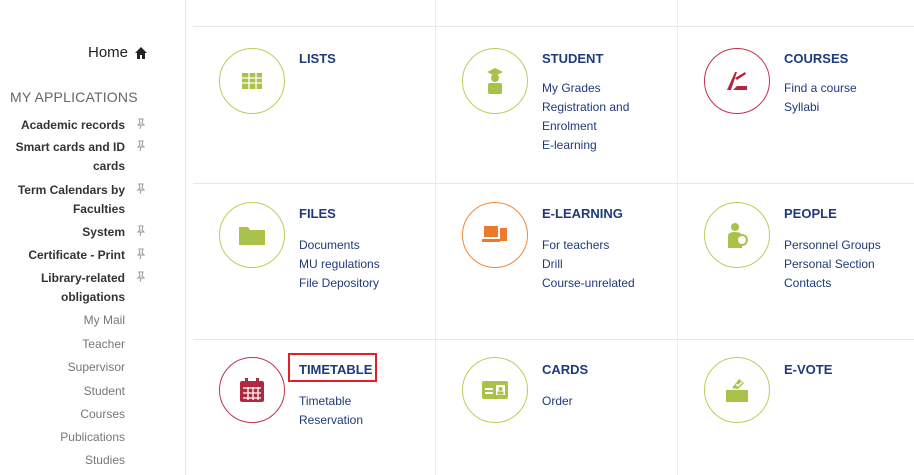 This screenshot has height=475, width=914. What do you see at coordinates (832, 283) in the screenshot?
I see `link-contacts: Contacts` at bounding box center [832, 283].